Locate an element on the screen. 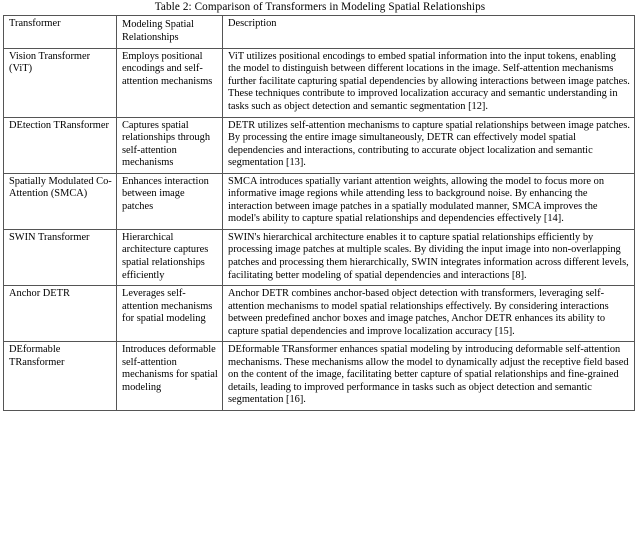 This screenshot has width=640, height=556. cell-transformer-name: Vision Transformer (ViT) is located at coordinates (60, 82).